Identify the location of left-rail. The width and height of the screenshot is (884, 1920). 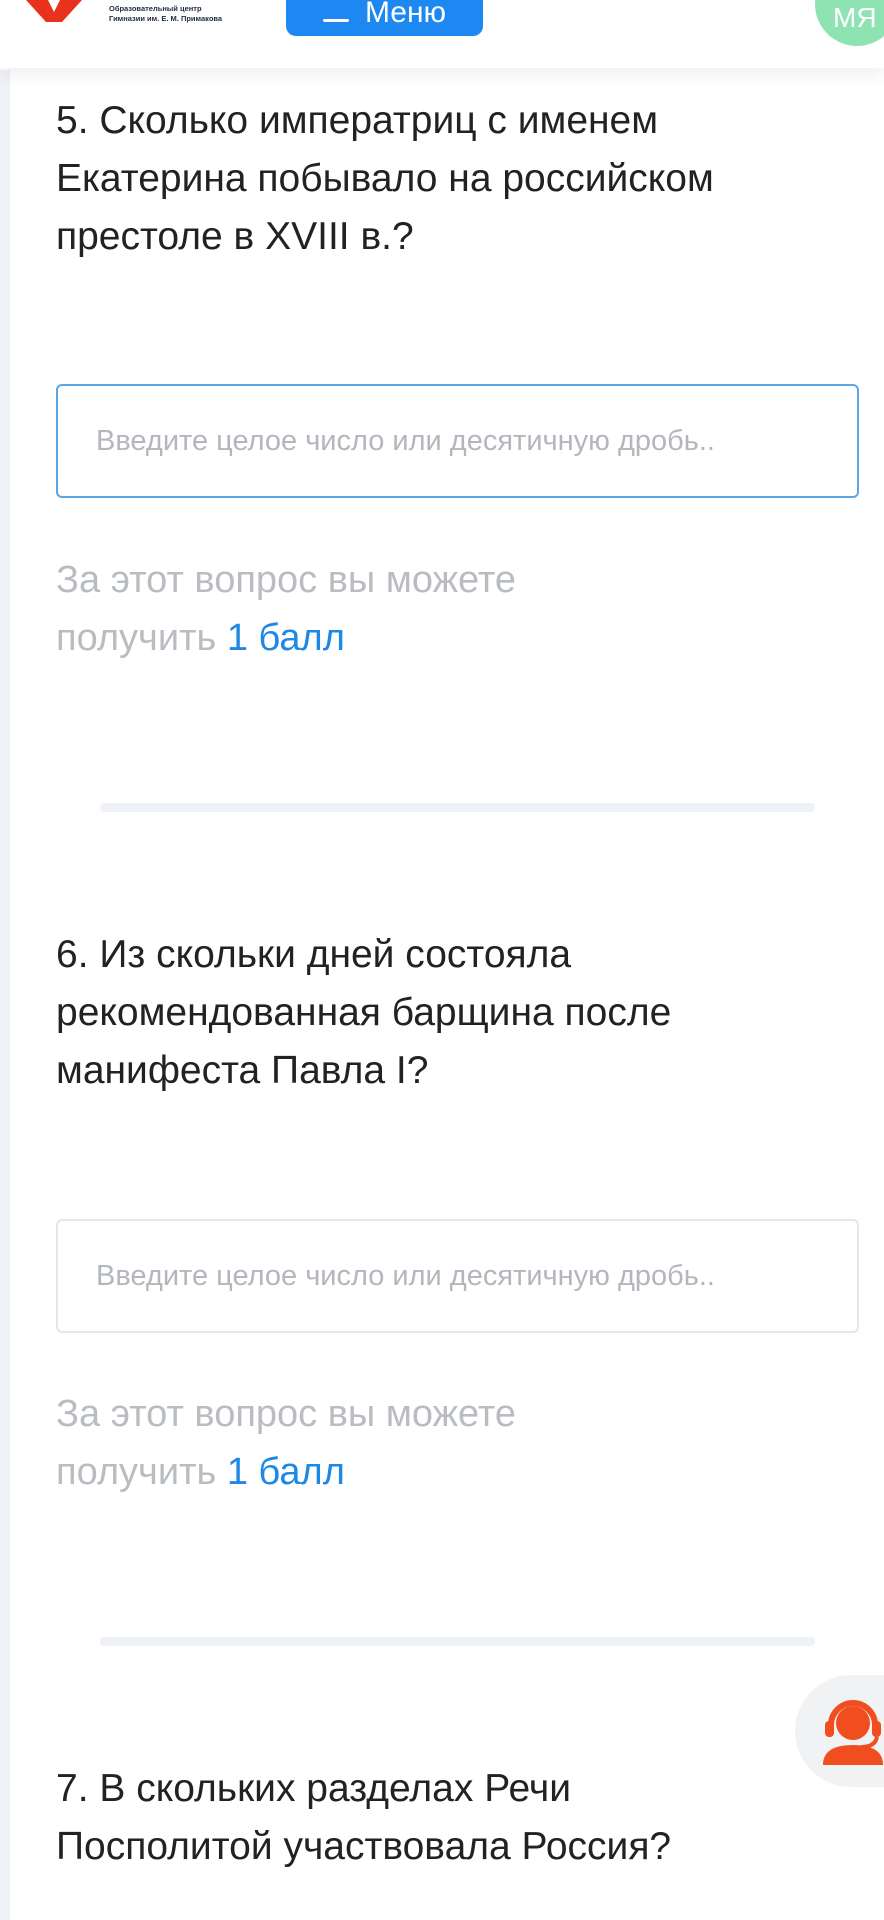
(5, 995).